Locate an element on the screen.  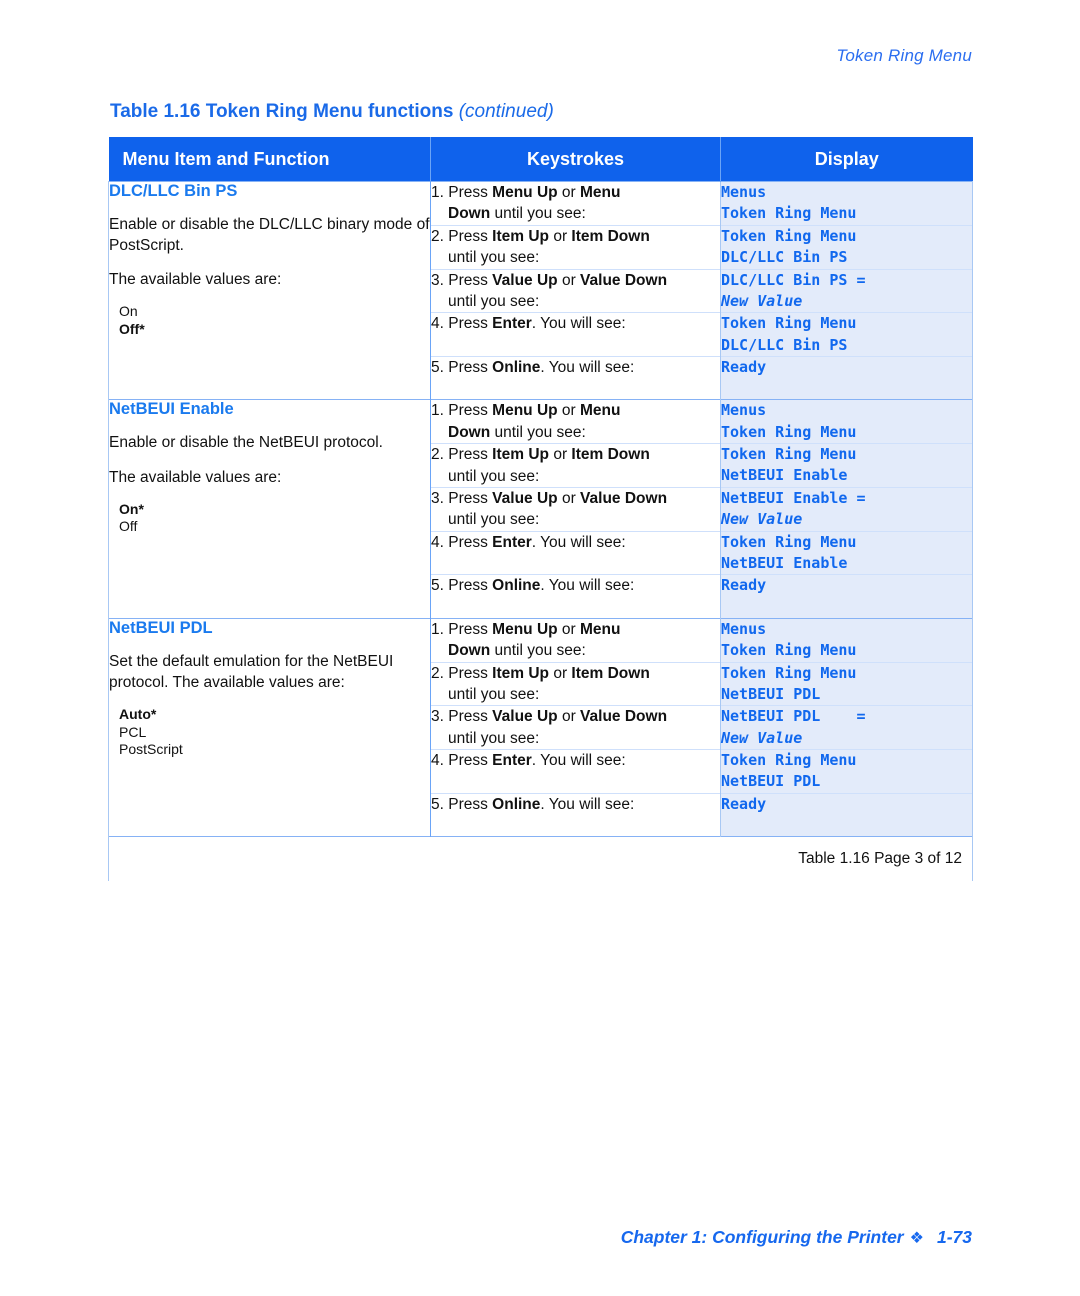
step-number: 4. is located at coordinates (437, 324).